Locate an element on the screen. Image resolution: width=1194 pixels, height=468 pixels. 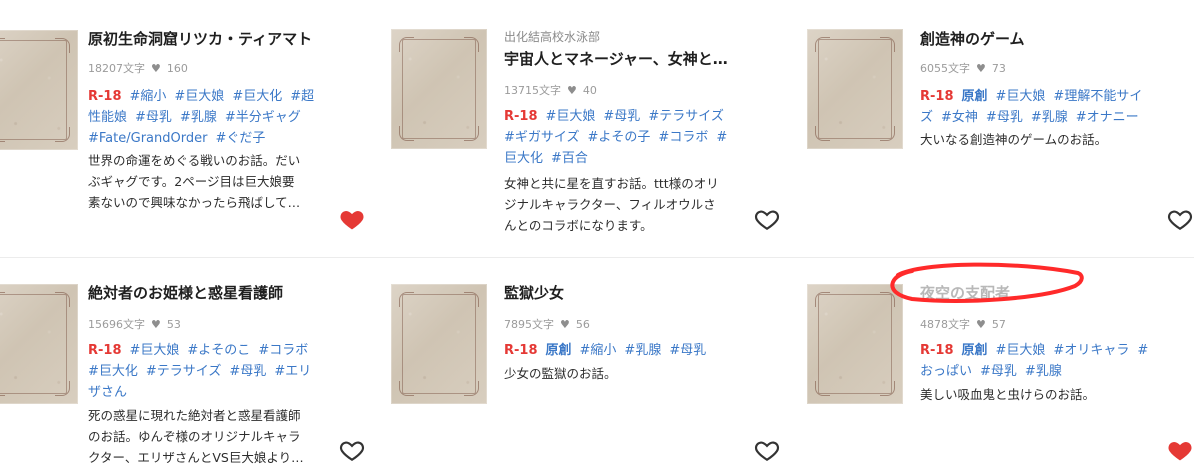
tag-link: 巨大化 is located at coordinates (523, 158).